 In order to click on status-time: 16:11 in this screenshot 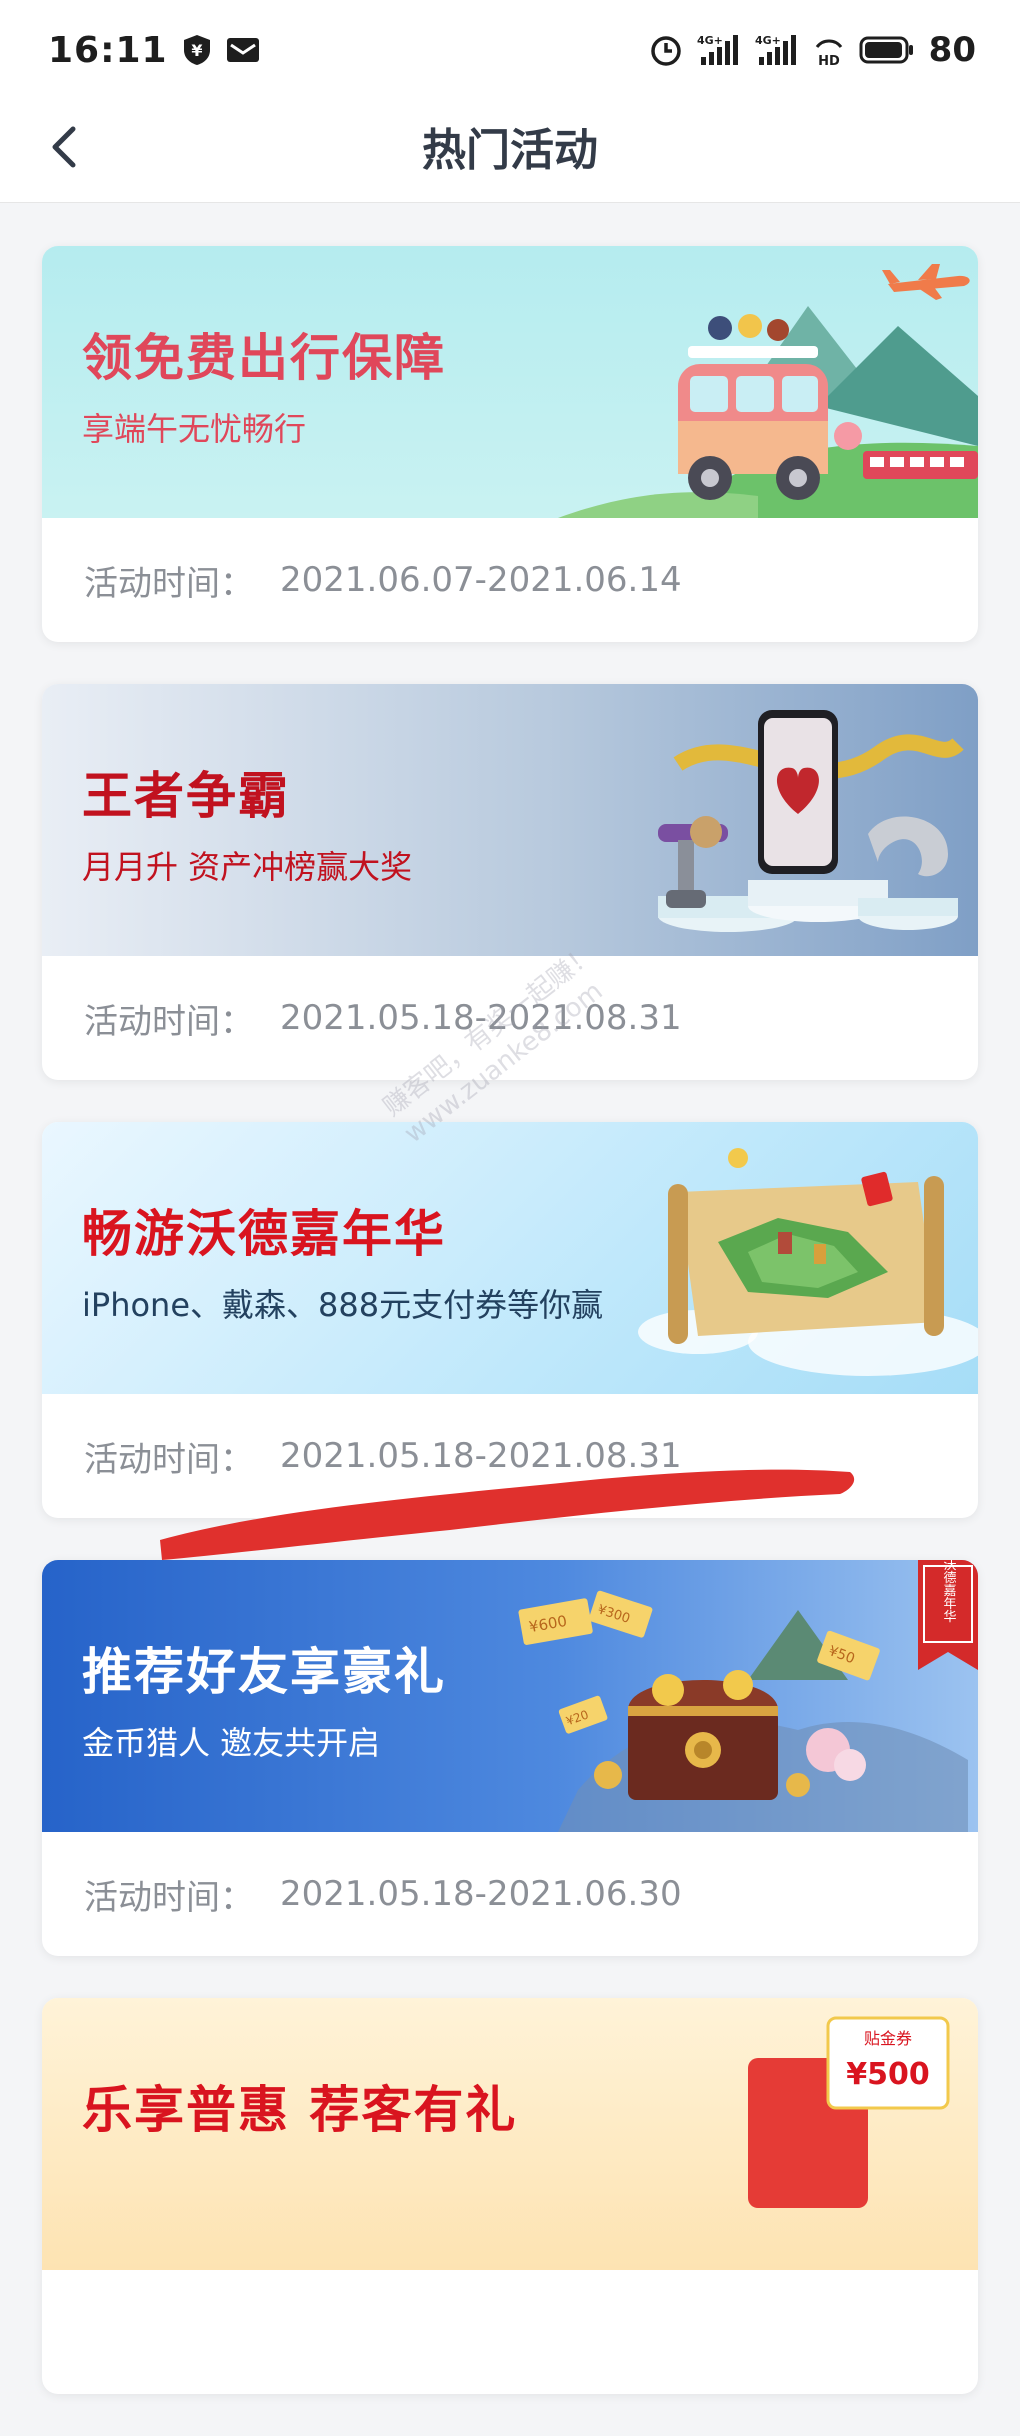, I will do `click(108, 50)`.